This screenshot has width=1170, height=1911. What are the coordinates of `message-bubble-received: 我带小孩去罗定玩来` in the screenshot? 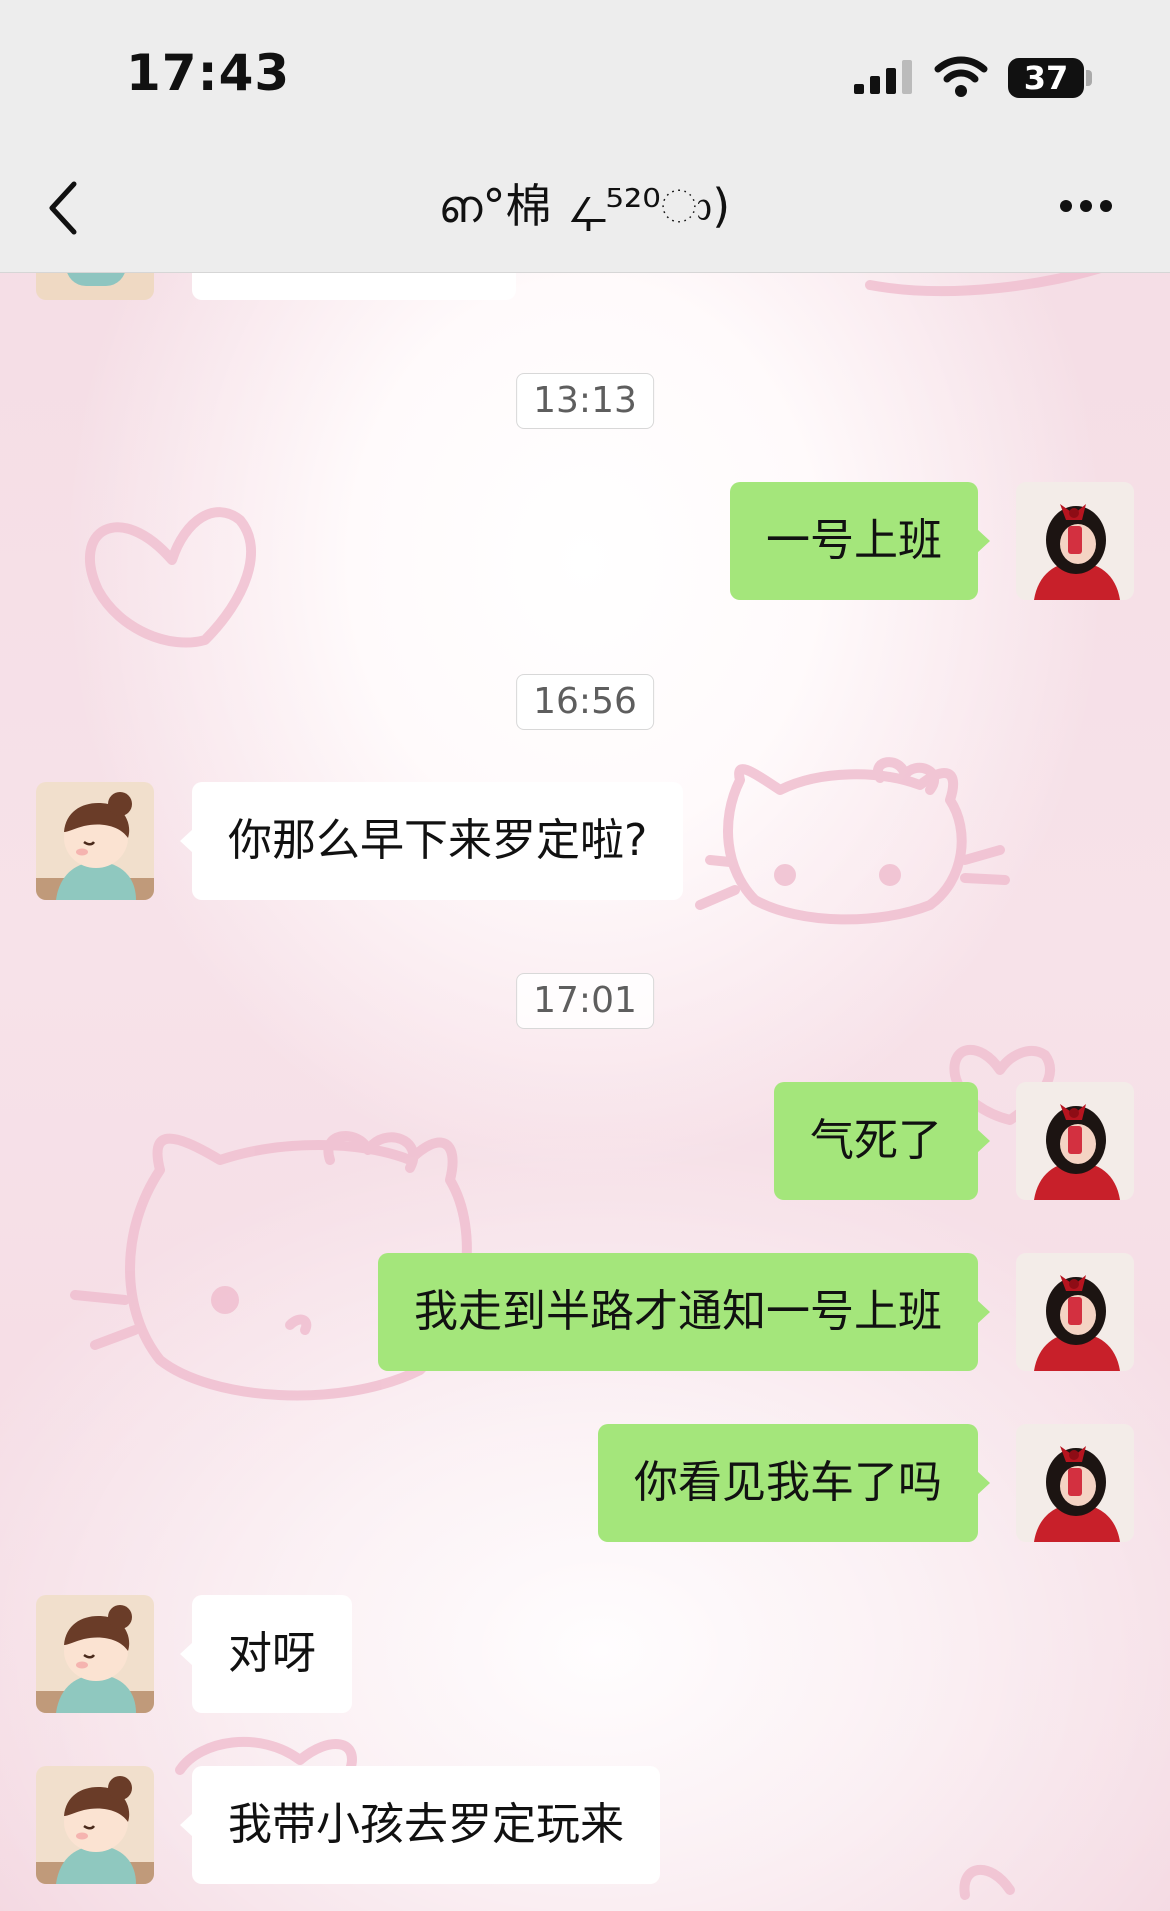 It's located at (420, 1825).